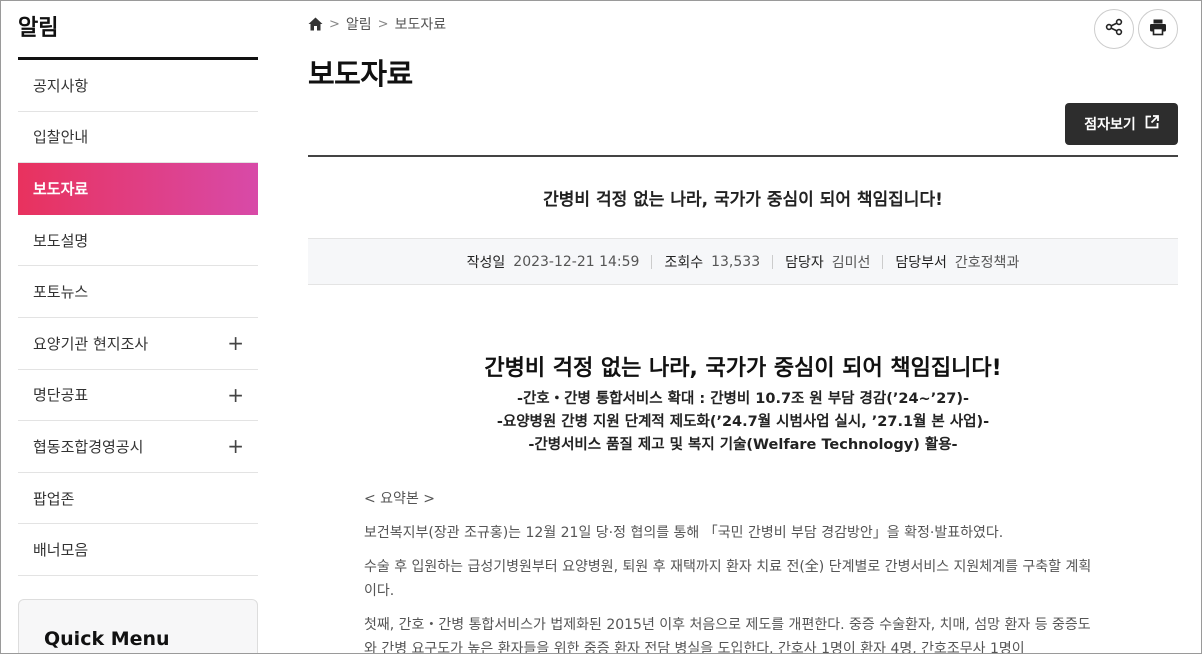  I want to click on sidebar-item-press-release: 보도자료, so click(138, 189).